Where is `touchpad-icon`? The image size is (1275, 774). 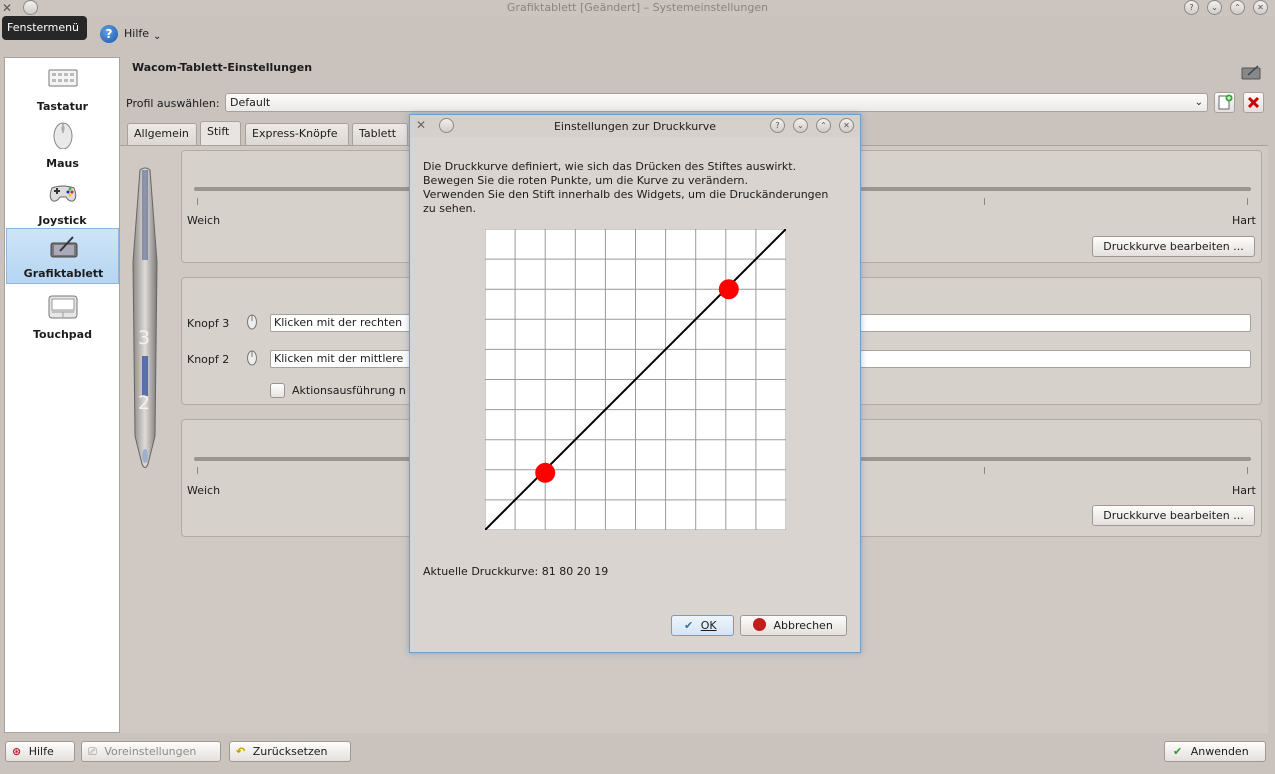 touchpad-icon is located at coordinates (63, 307).